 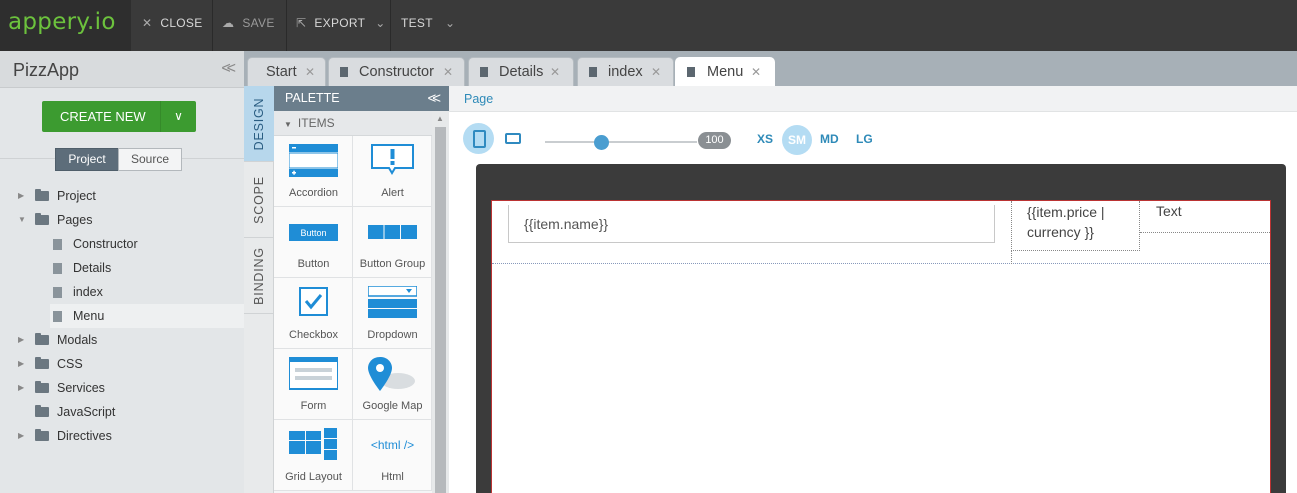 I want to click on palette-item-form: Form, so click(x=313, y=384).